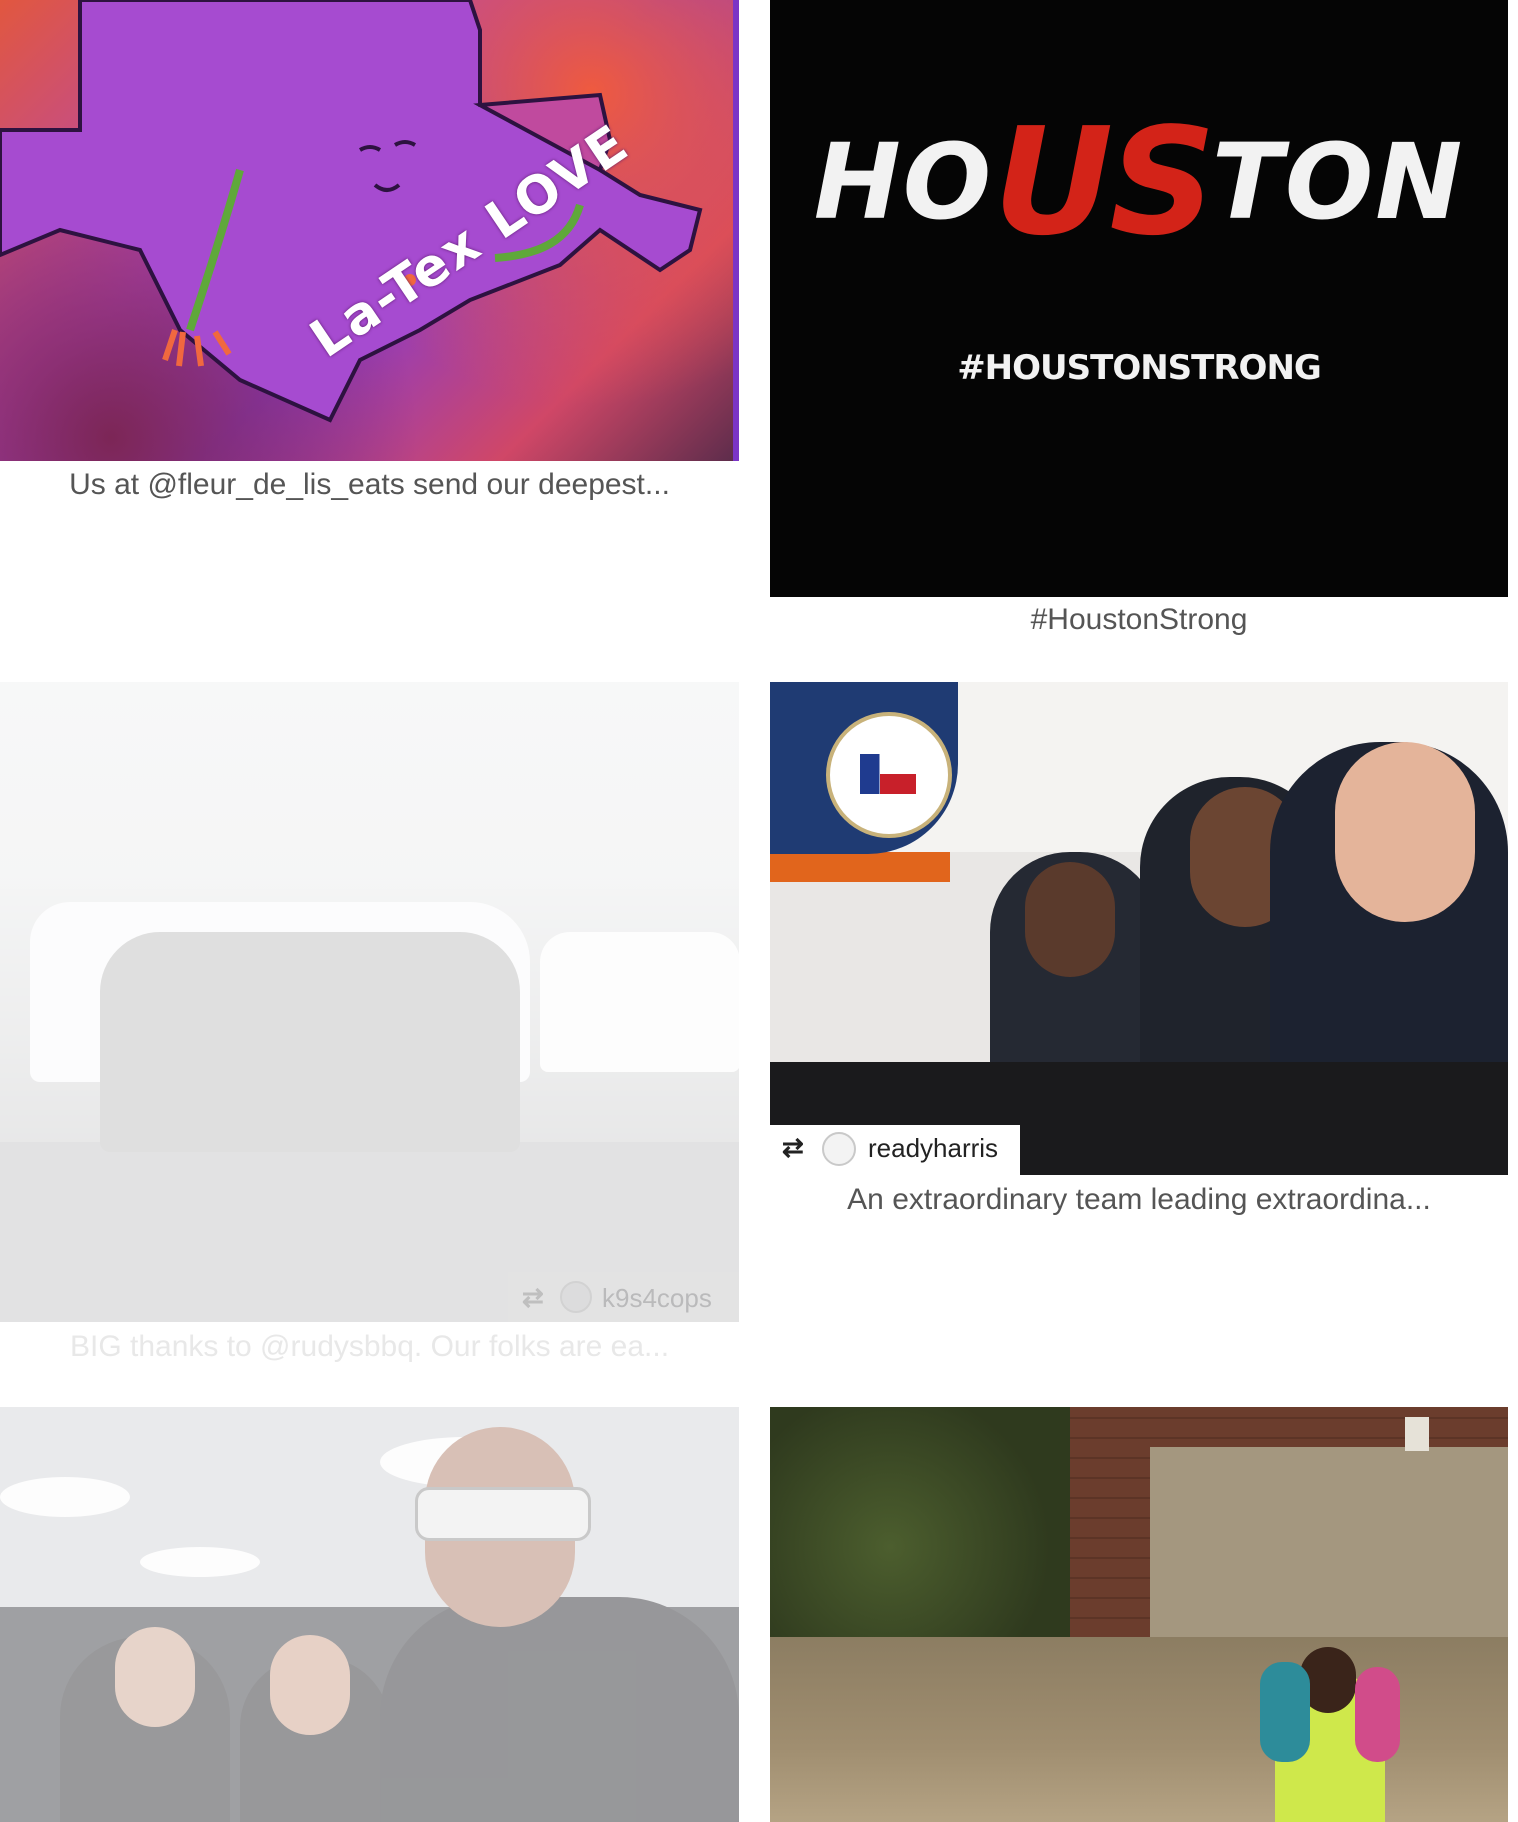 The image size is (1518, 1822). Describe the element at coordinates (1139, 928) in the screenshot. I see `post-image-ops-center: ⇄ readyharris` at that location.